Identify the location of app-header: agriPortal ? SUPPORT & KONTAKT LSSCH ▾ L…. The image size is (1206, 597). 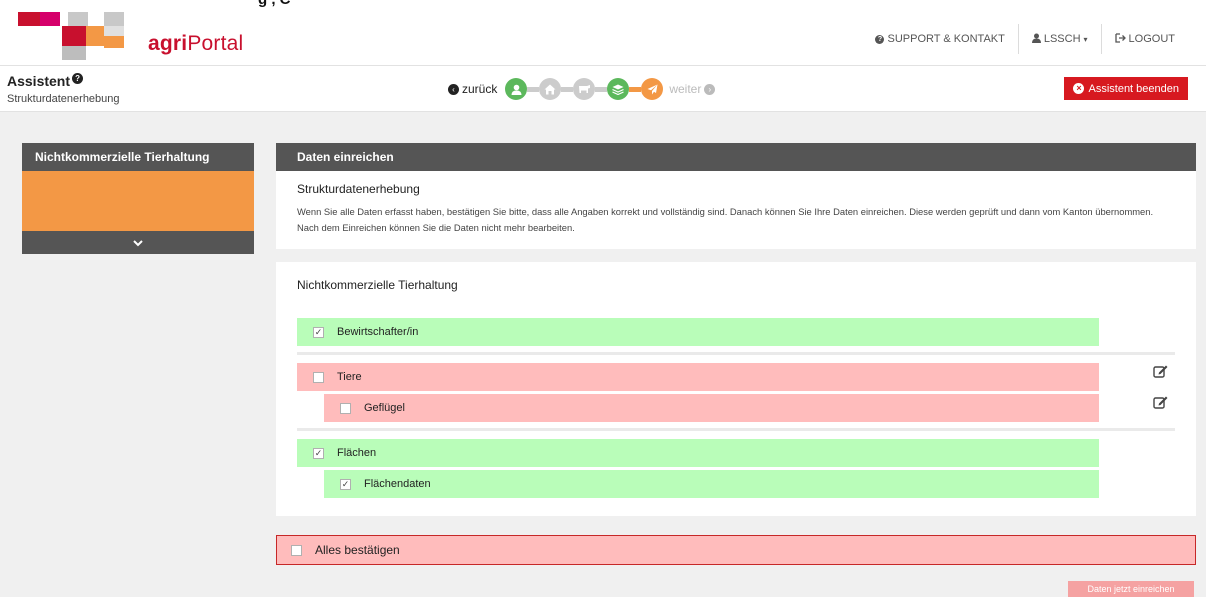
(603, 37).